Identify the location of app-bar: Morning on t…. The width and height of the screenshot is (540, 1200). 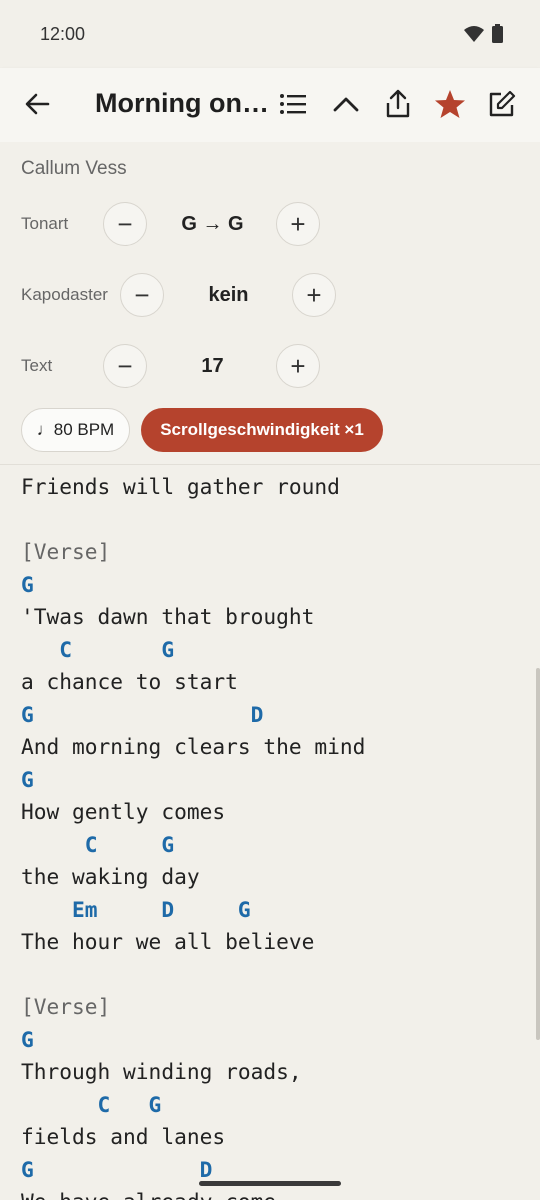
(270, 105).